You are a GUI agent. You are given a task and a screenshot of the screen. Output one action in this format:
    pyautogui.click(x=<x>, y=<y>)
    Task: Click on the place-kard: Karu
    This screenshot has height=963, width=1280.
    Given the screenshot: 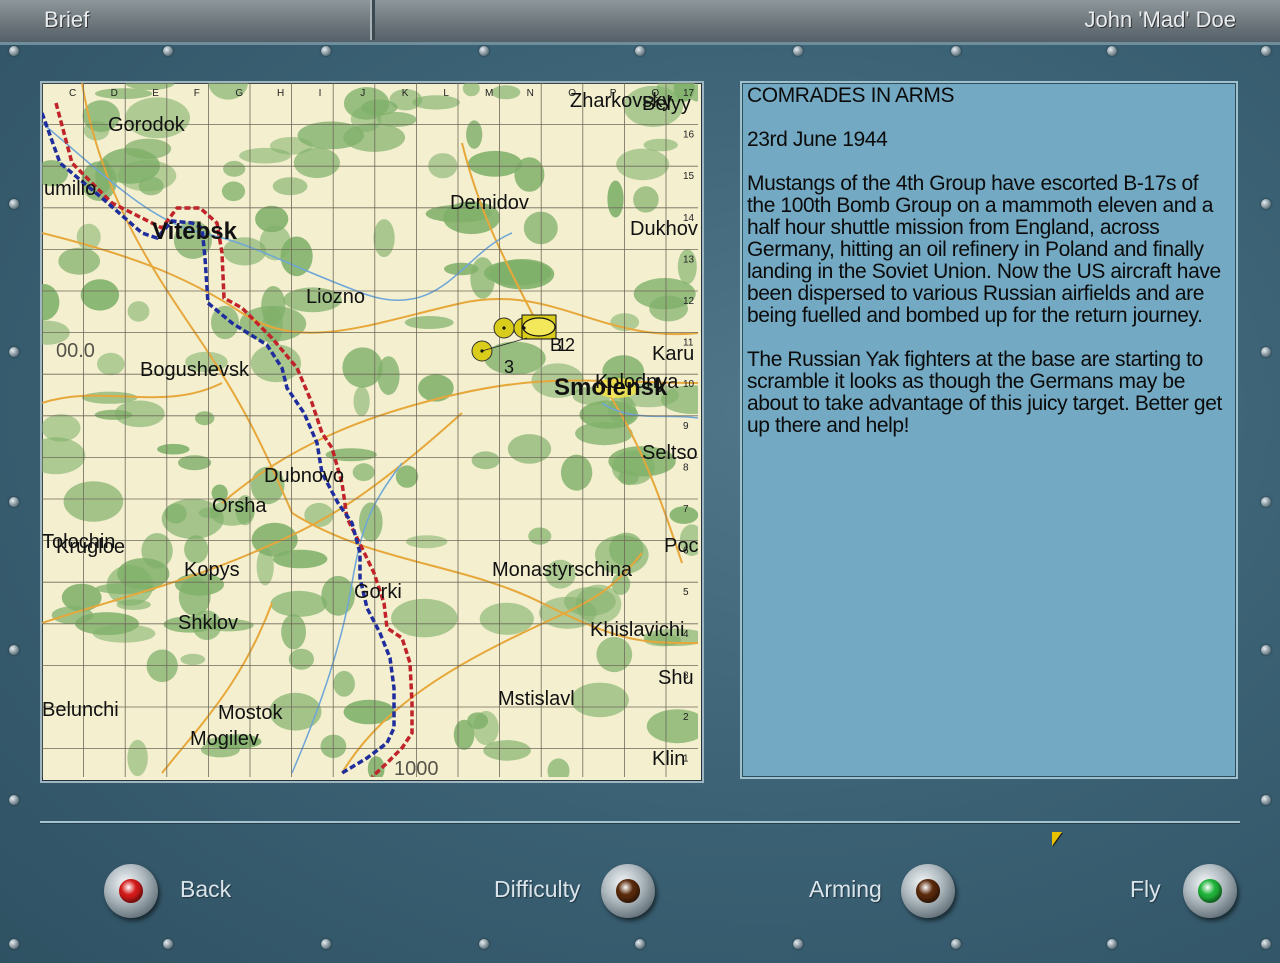 What is the action you would take?
    pyautogui.click(x=673, y=354)
    